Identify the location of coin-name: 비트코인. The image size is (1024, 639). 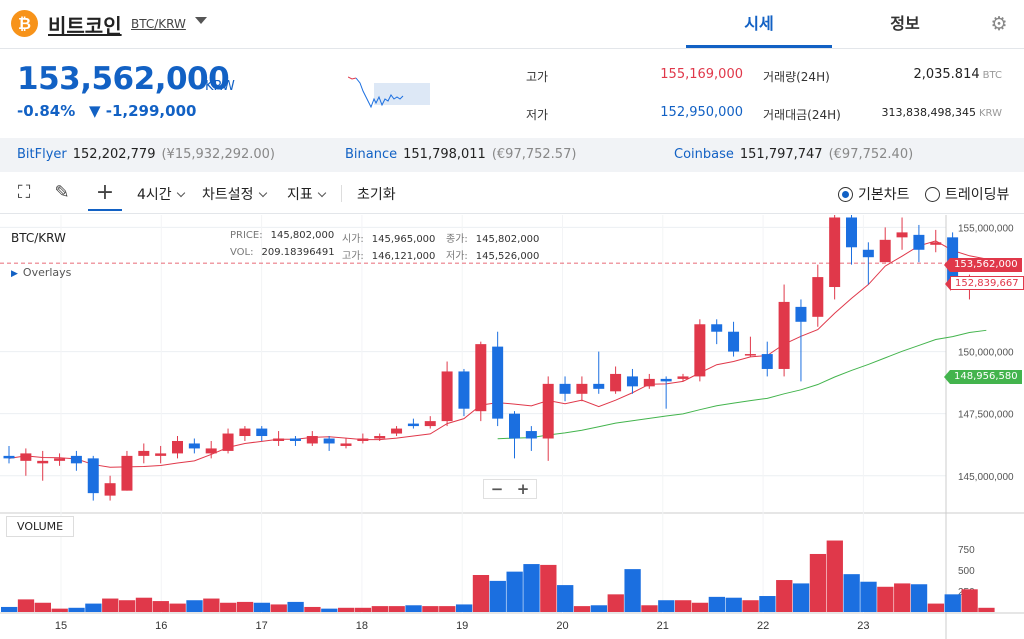
(85, 24).